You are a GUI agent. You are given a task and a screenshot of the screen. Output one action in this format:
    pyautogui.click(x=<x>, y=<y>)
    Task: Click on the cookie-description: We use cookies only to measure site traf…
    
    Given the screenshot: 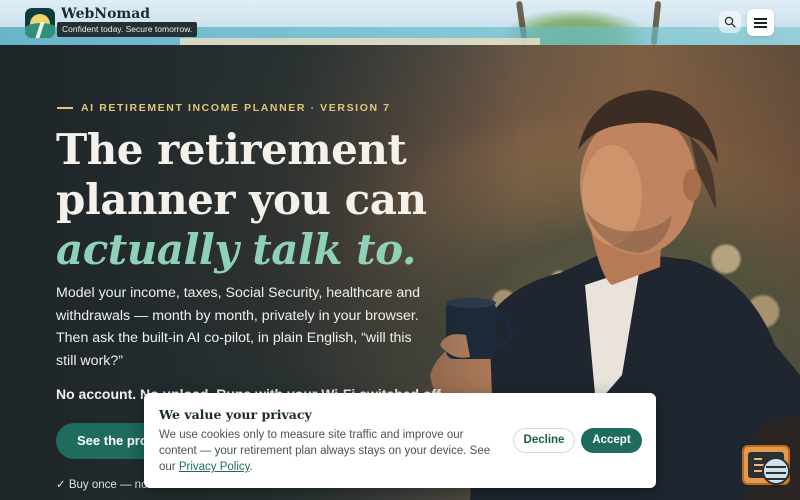 What is the action you would take?
    pyautogui.click(x=326, y=451)
    